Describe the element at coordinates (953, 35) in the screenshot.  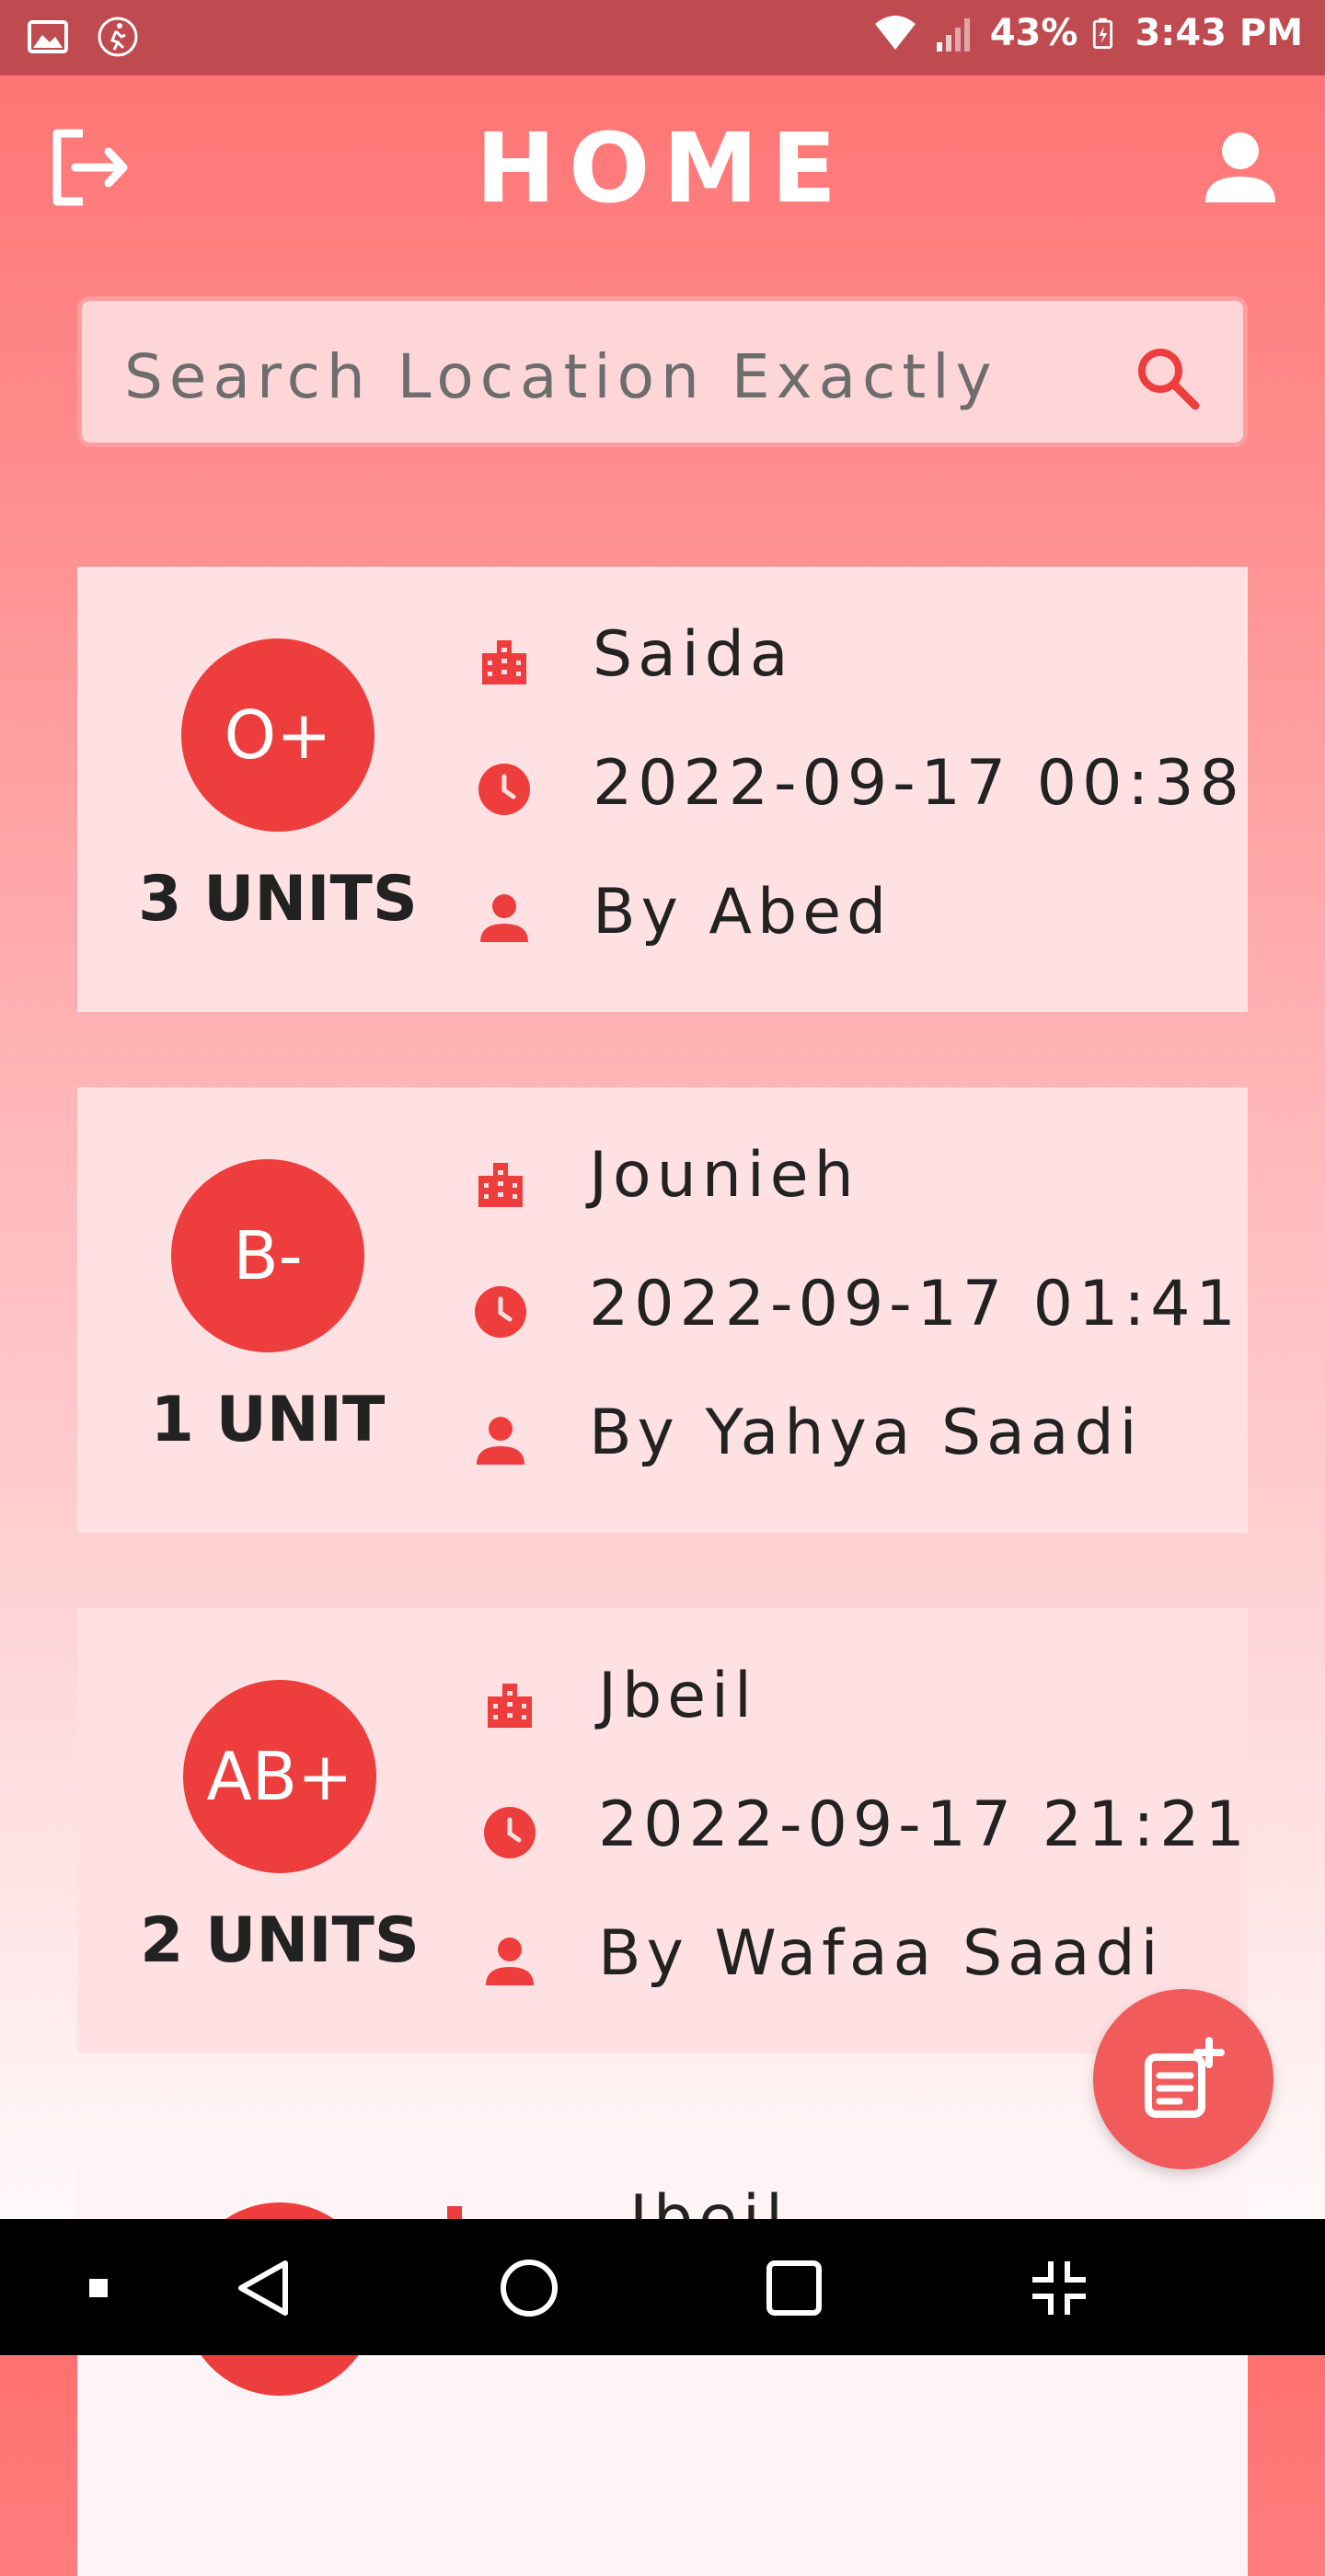
I see `signal-icon` at that location.